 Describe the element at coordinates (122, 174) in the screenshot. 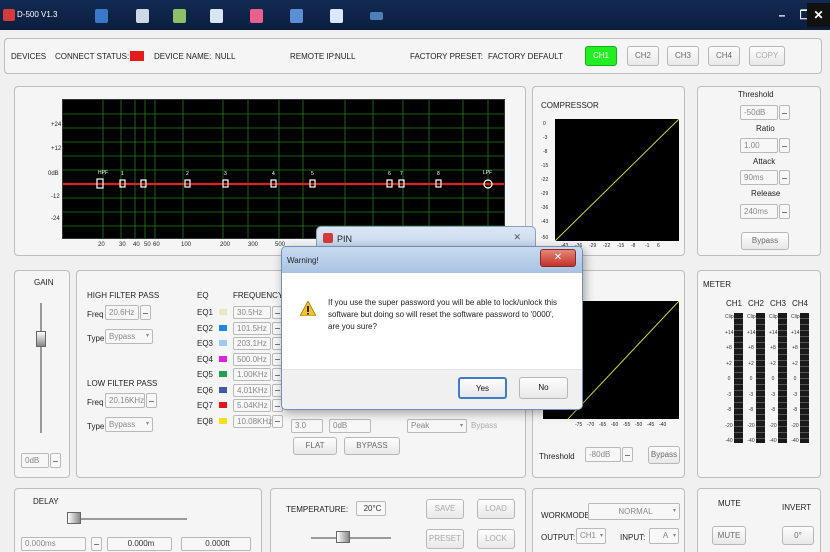

I see `eq-marker-1: 1` at that location.